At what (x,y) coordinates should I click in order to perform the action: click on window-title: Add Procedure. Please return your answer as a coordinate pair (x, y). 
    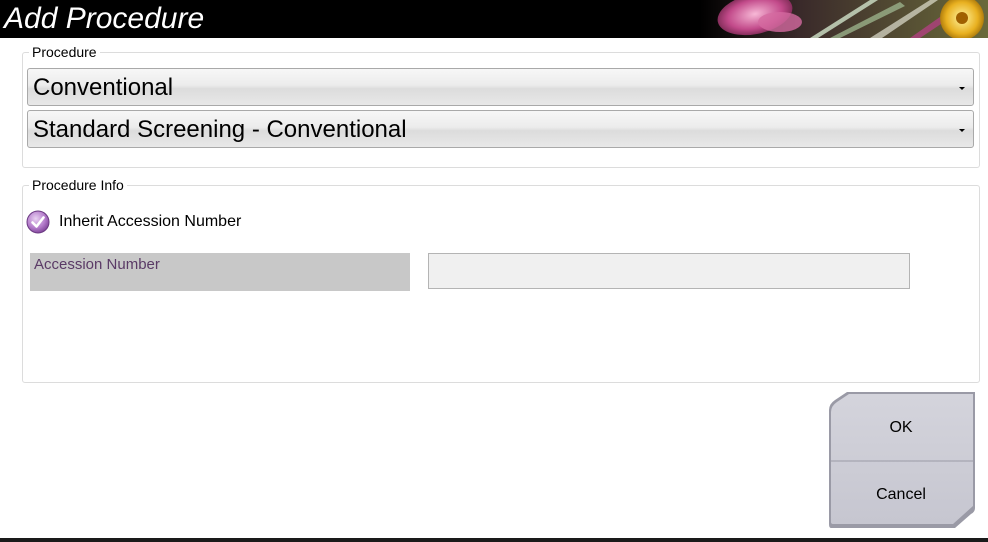
    Looking at the image, I should click on (104, 18).